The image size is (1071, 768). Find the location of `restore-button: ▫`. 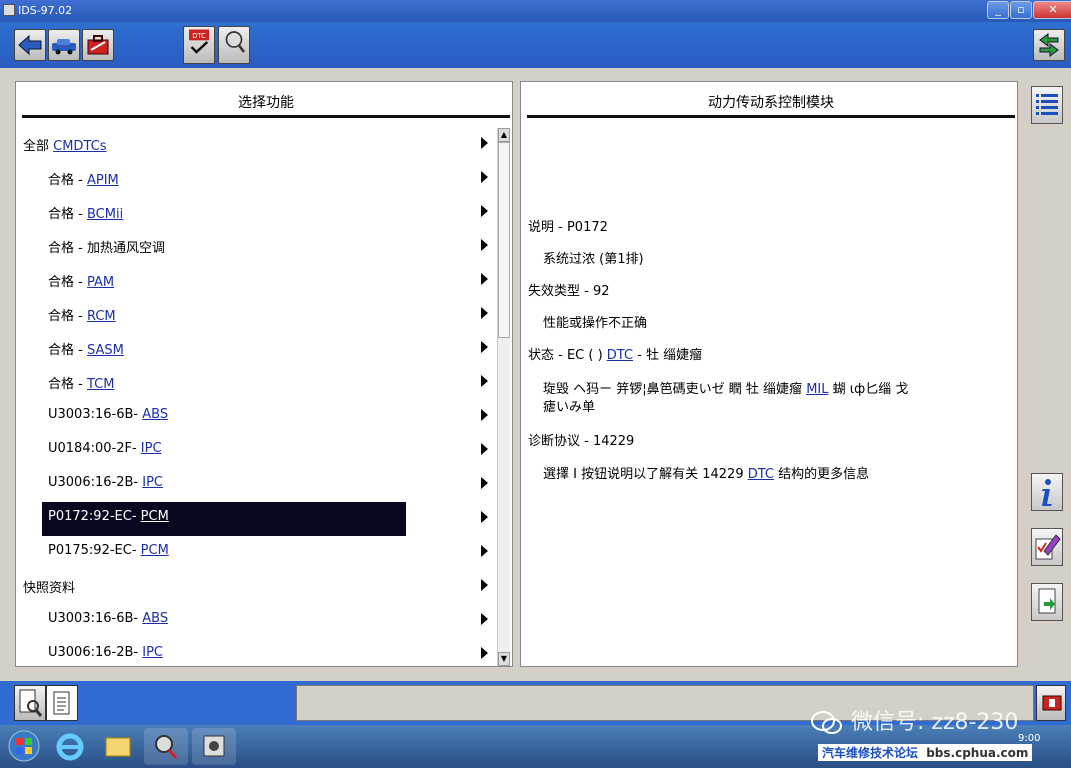

restore-button: ▫ is located at coordinates (1021, 10).